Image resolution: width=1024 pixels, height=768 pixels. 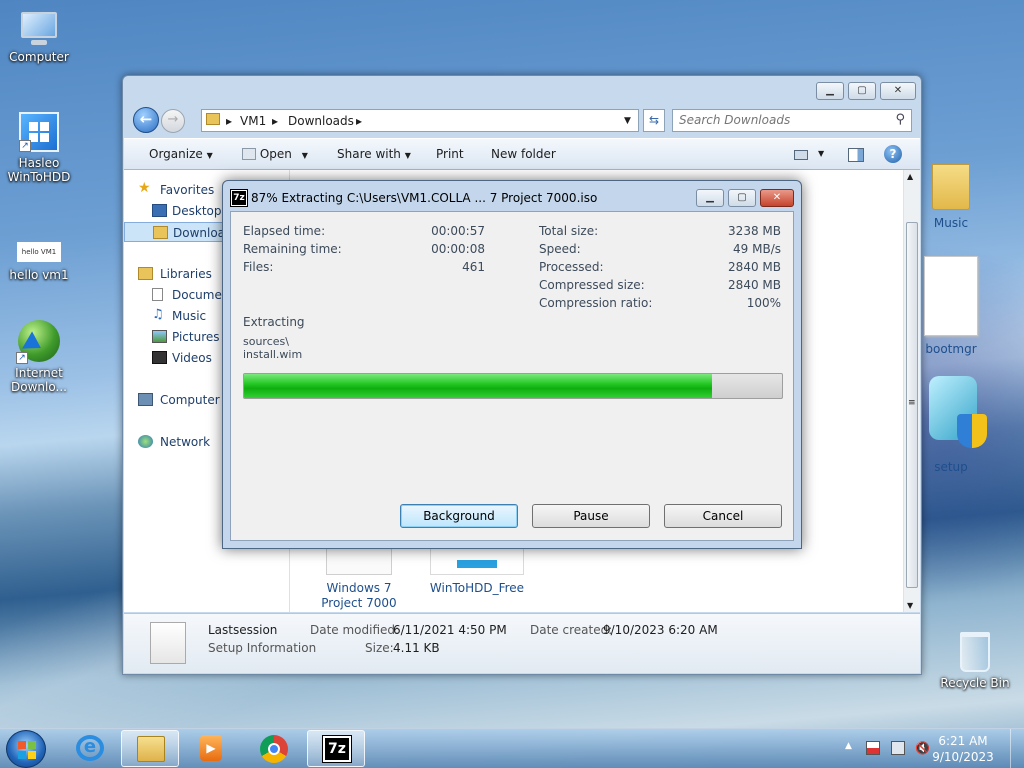 I want to click on new-folder-button: New folder, so click(x=523, y=154).